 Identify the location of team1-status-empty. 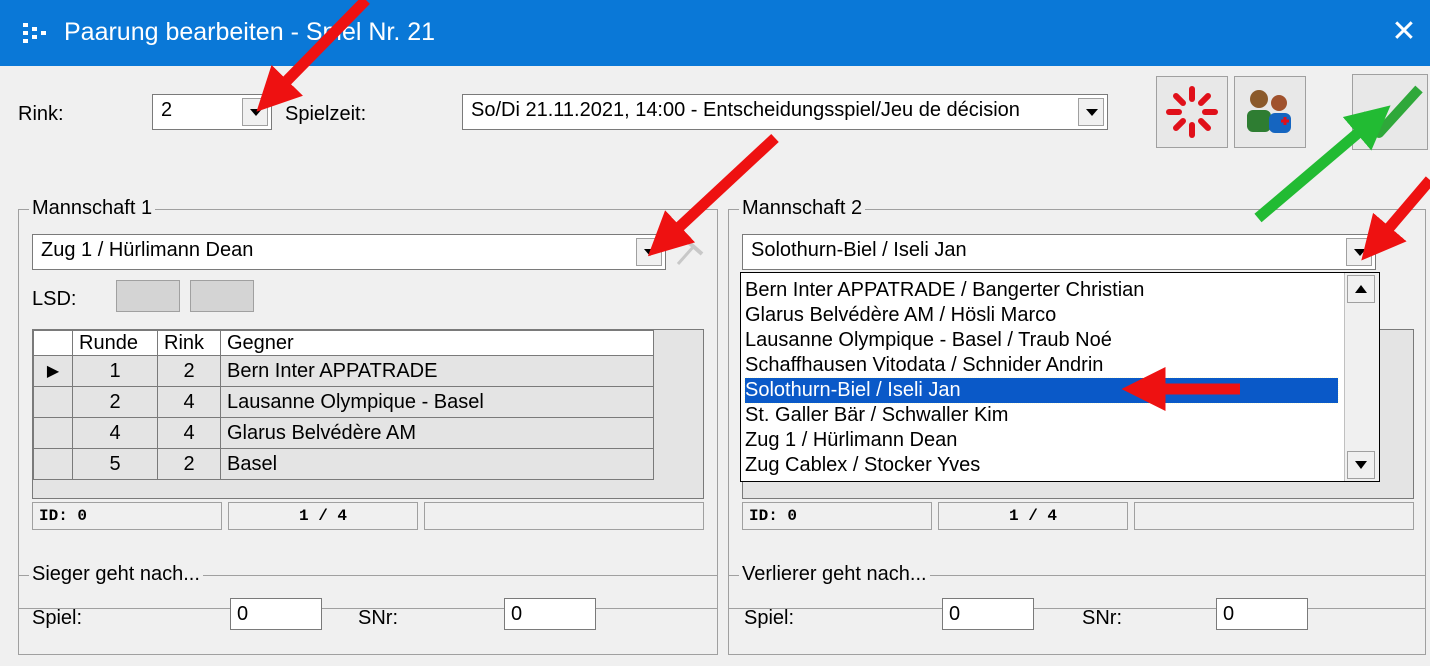
(564, 516).